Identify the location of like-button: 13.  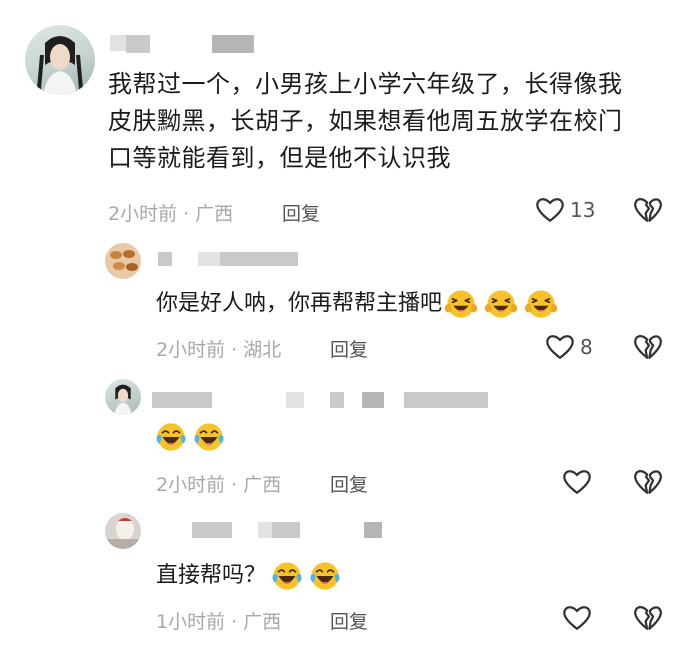
(565, 209).